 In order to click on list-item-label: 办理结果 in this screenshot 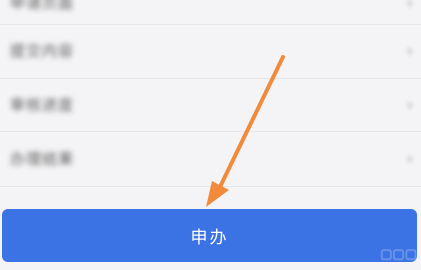, I will do `click(42, 158)`.